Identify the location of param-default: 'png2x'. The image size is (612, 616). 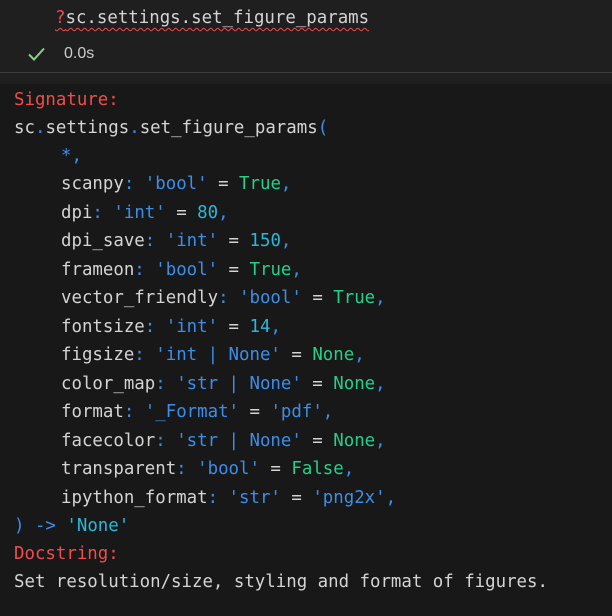
(349, 497).